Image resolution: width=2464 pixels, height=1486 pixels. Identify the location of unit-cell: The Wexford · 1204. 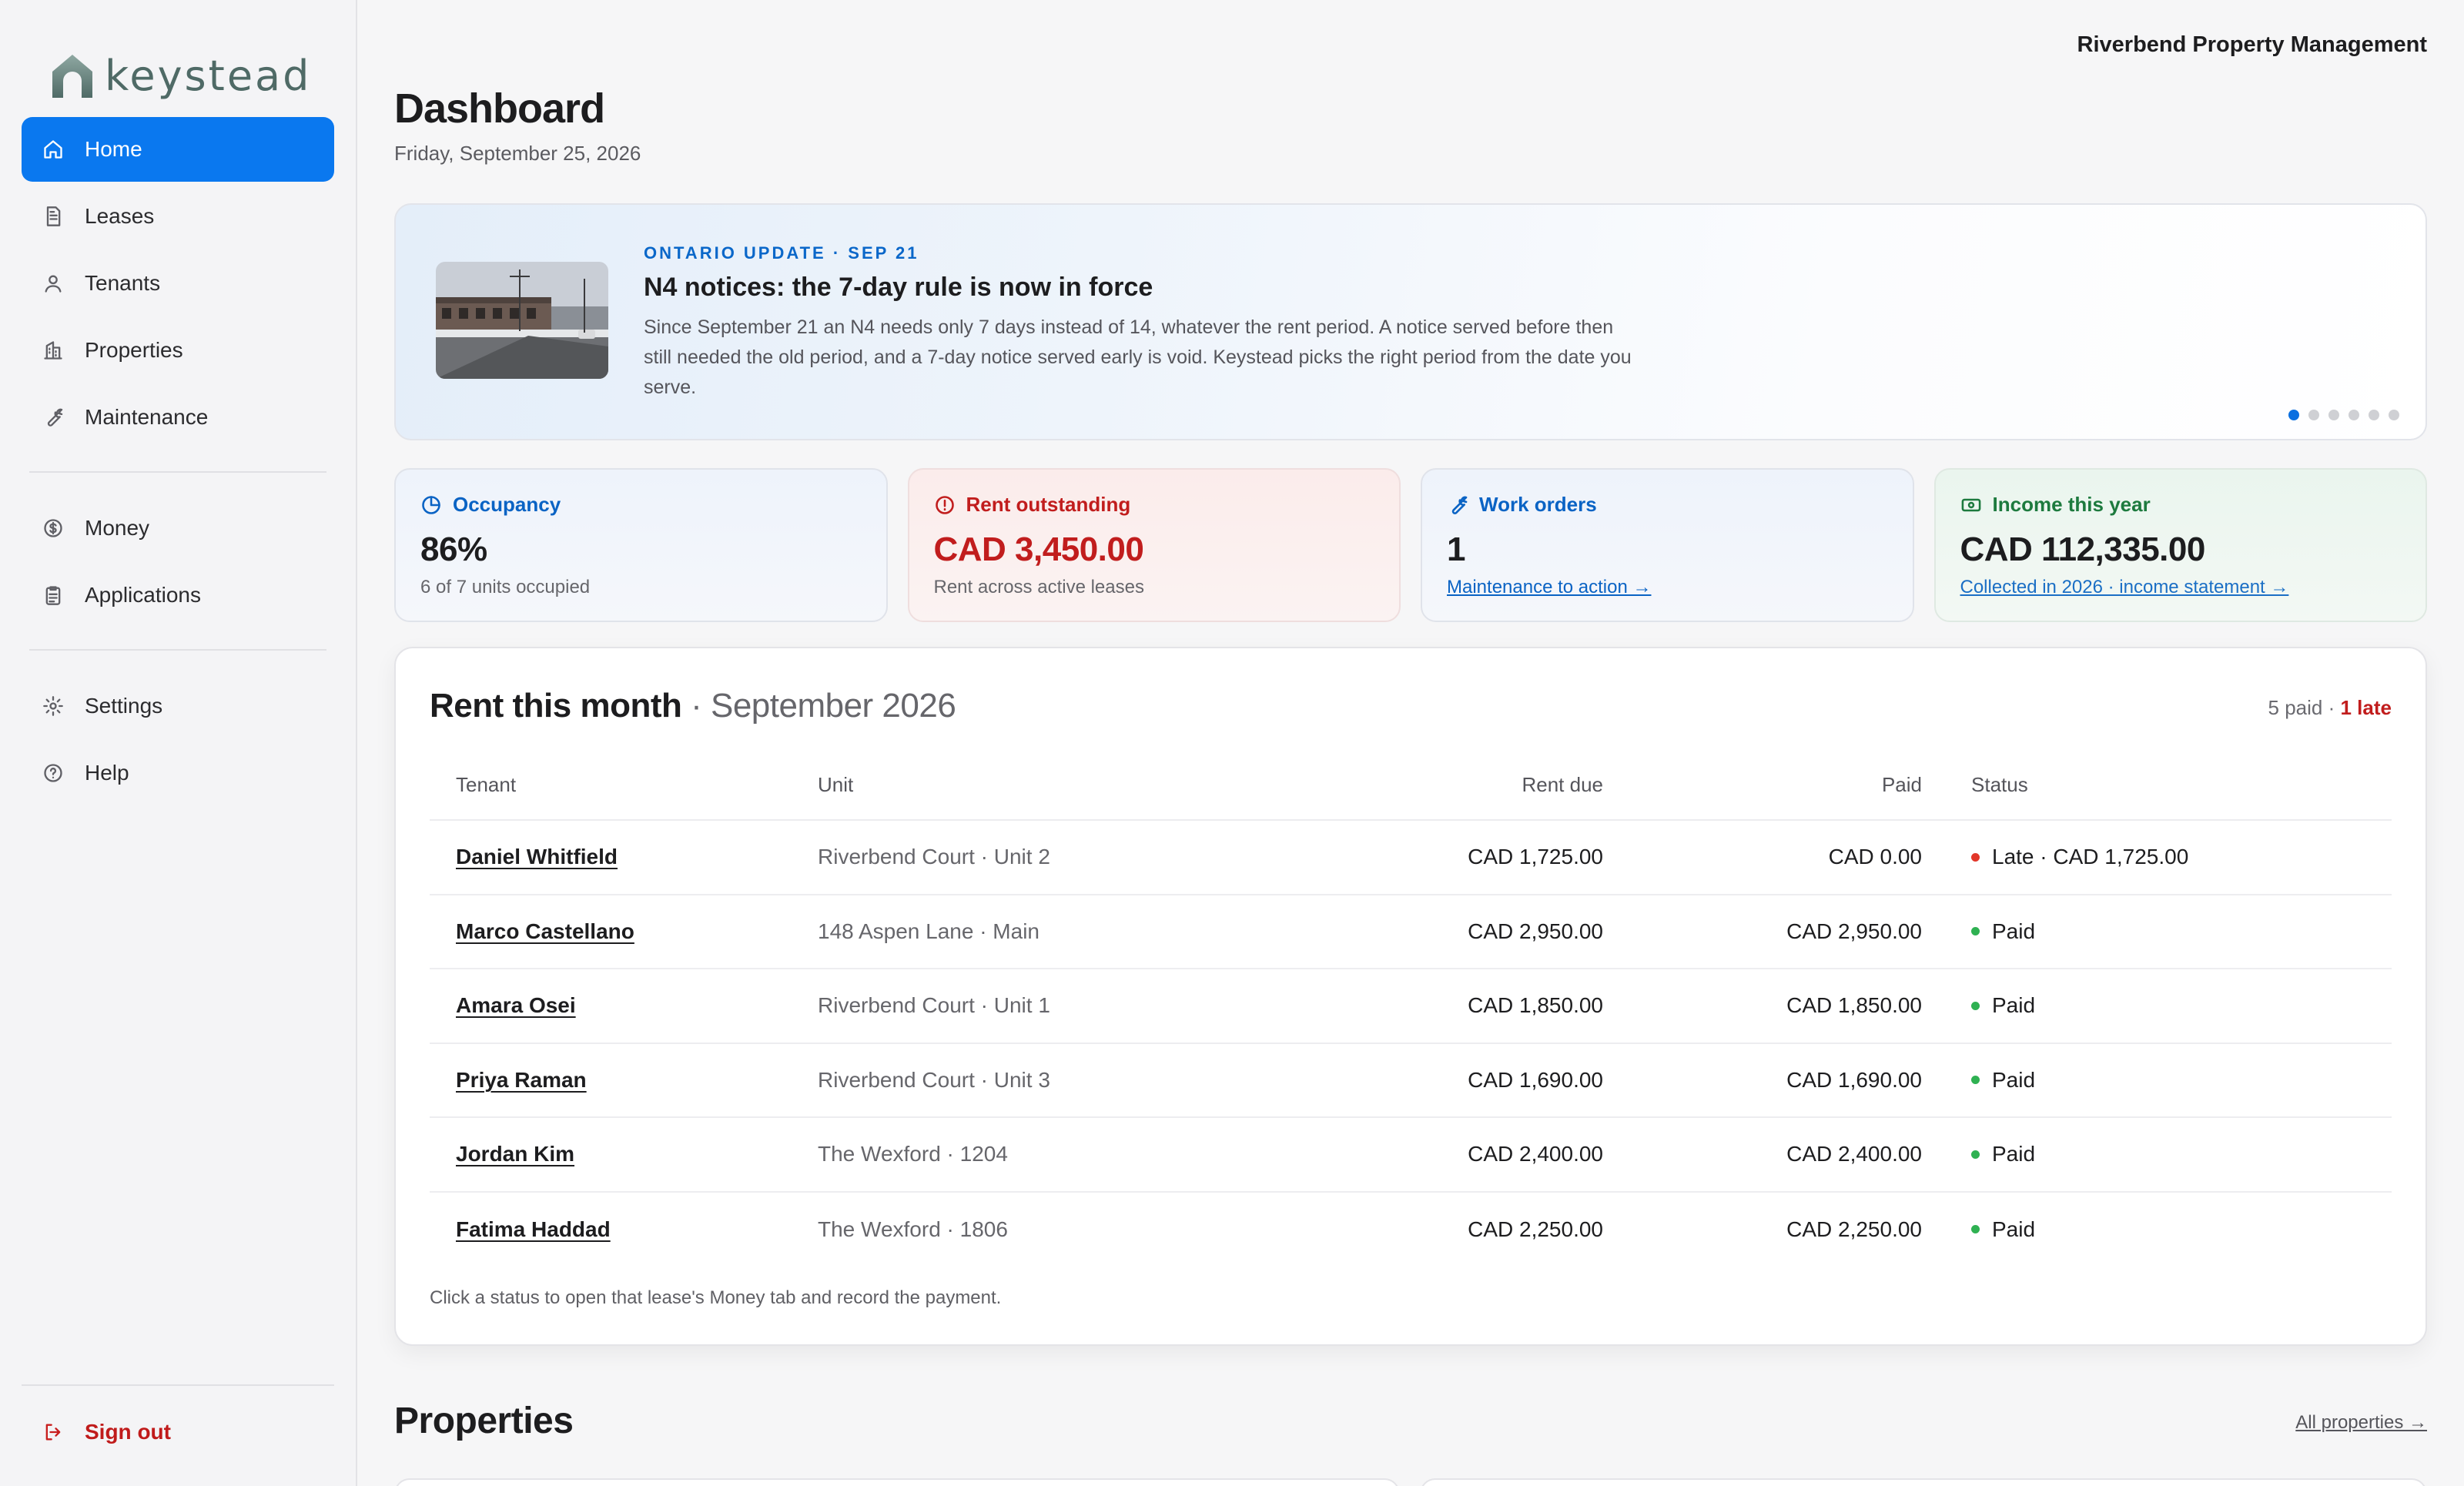
(913, 1154).